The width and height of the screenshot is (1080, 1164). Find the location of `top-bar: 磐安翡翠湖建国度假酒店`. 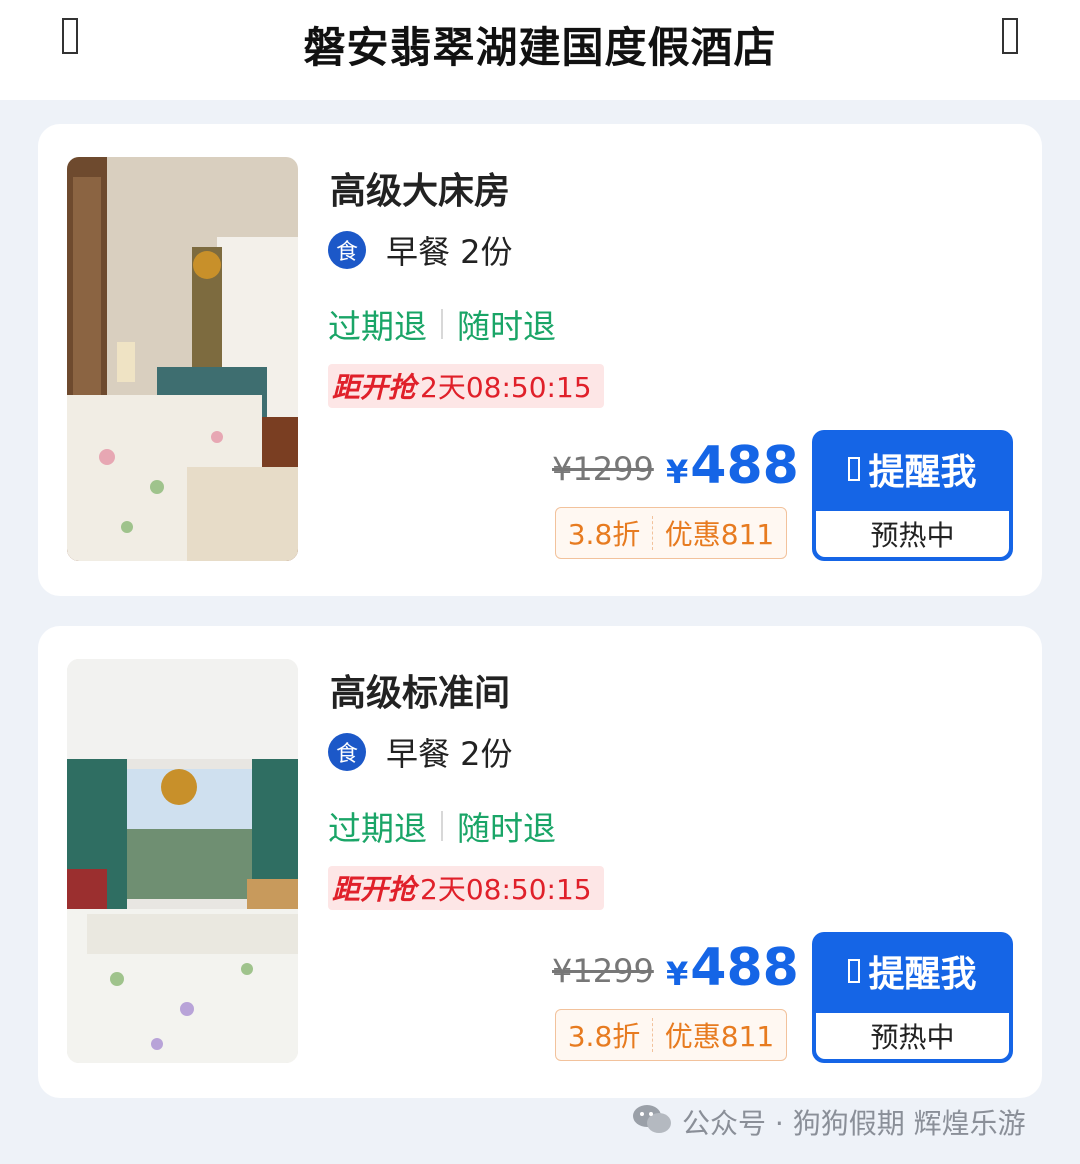

top-bar: 磐安翡翠湖建国度假酒店 is located at coordinates (540, 50).